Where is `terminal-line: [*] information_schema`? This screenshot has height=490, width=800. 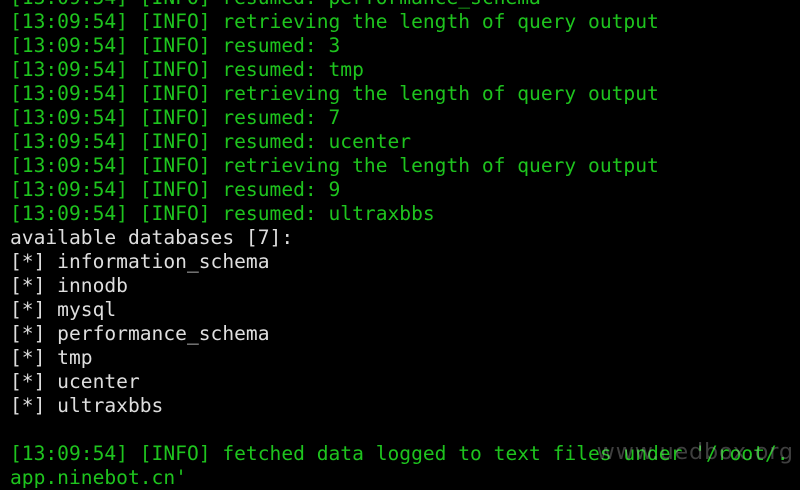 terminal-line: [*] information_schema is located at coordinates (140, 261).